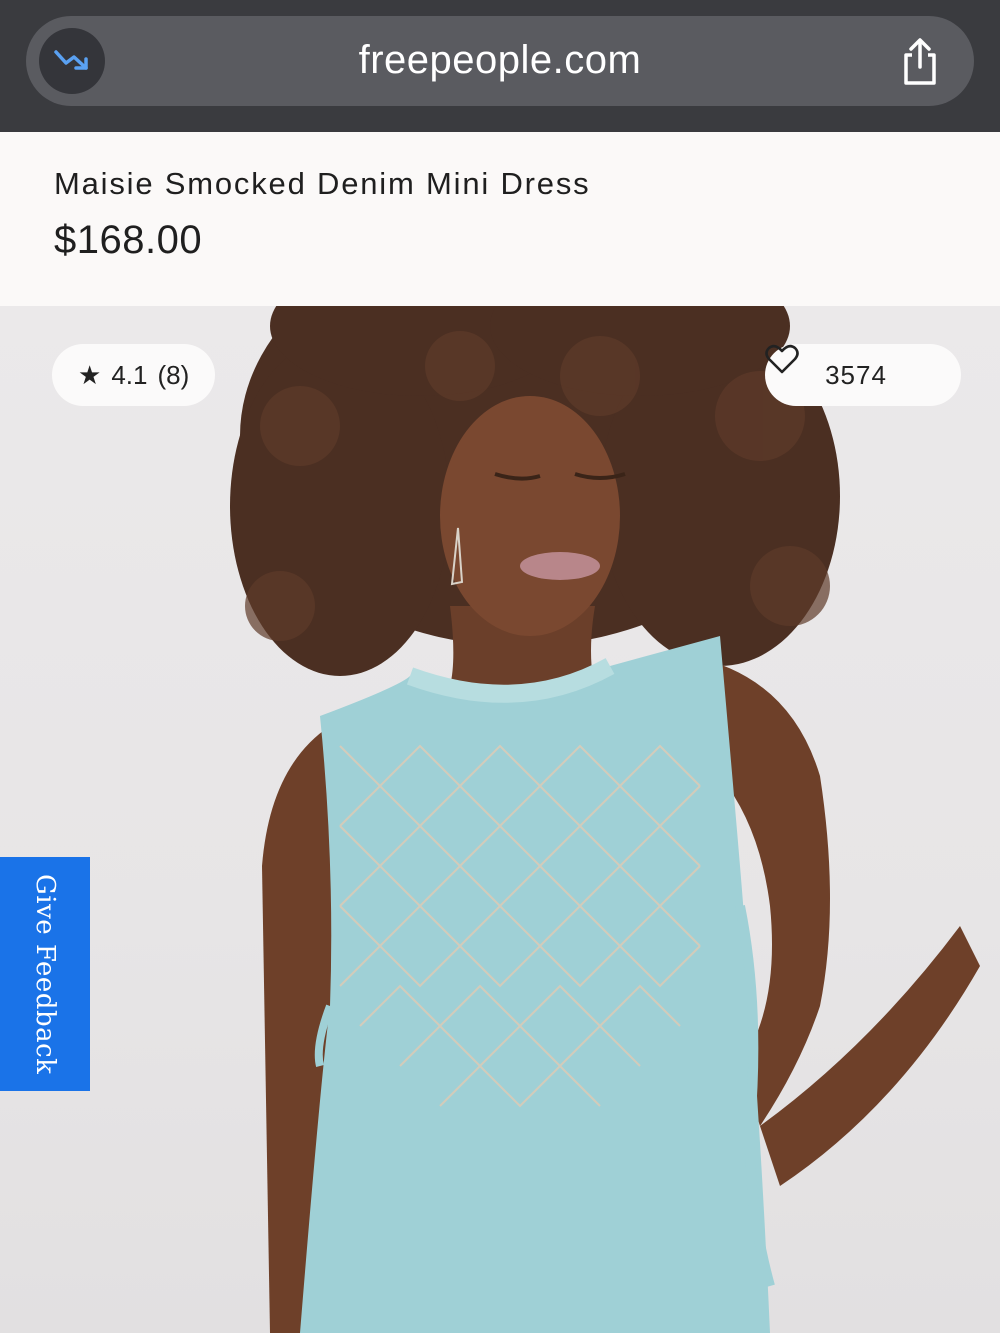 The width and height of the screenshot is (1000, 1333). Describe the element at coordinates (322, 183) in the screenshot. I see `product-title: Maisie Smocked Denim Mini Dress` at that location.